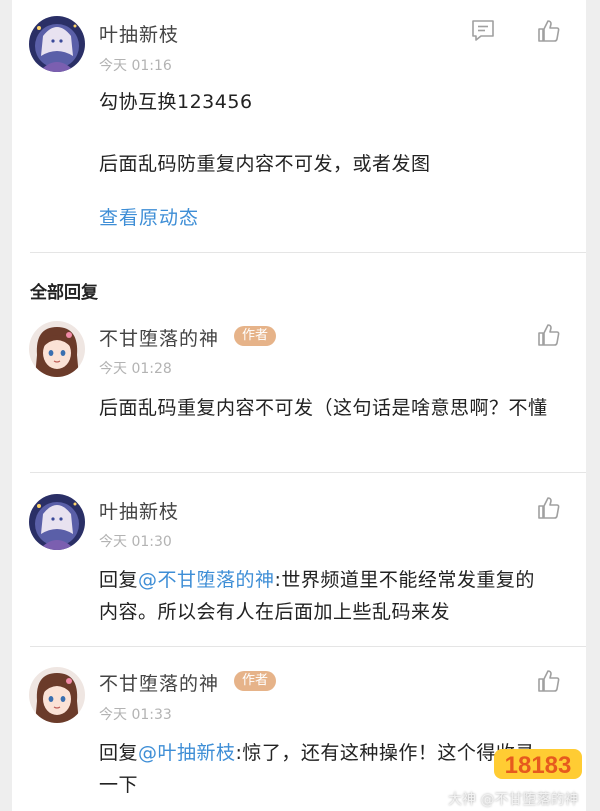 The image size is (600, 811). I want to click on view-original-link: 查看原动态, so click(149, 216).